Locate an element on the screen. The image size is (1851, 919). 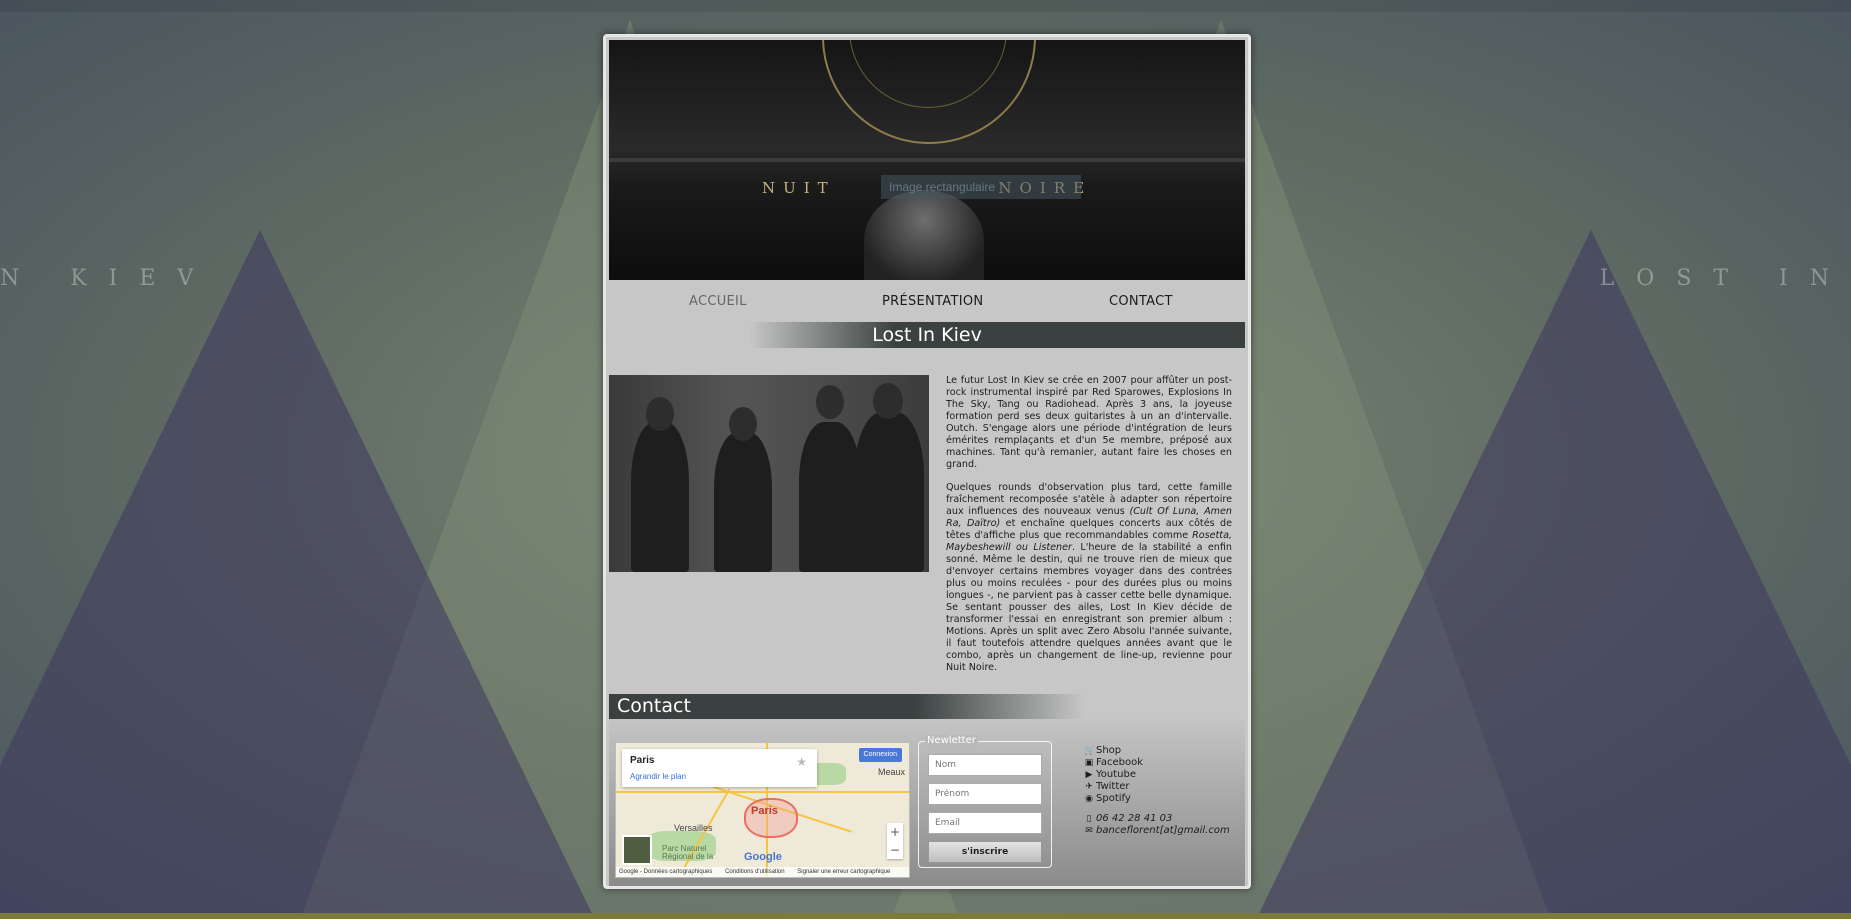
youtube-link: ▶ Youtube is located at coordinates (1113, 775).